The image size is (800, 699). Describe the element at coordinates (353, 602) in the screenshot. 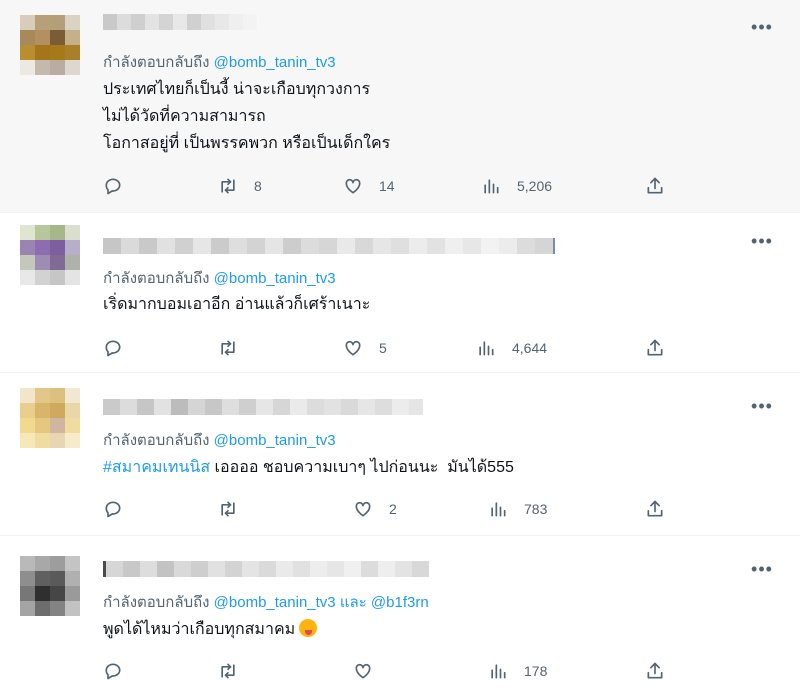

I see `and-word: และ` at that location.